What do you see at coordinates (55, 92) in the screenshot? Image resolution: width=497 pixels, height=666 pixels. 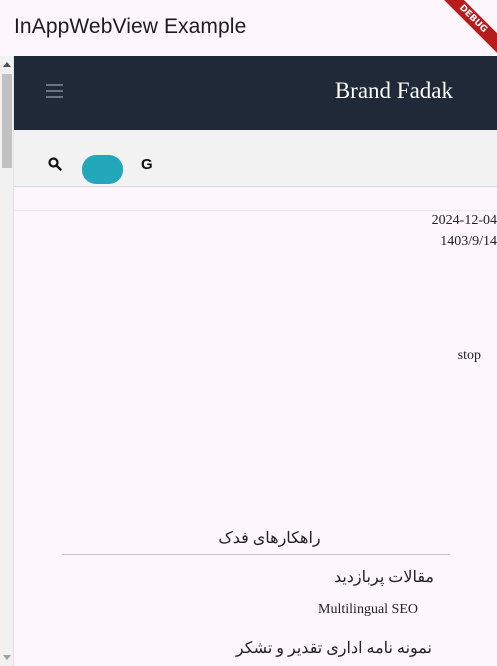 I see `hamburger-menu-icon` at bounding box center [55, 92].